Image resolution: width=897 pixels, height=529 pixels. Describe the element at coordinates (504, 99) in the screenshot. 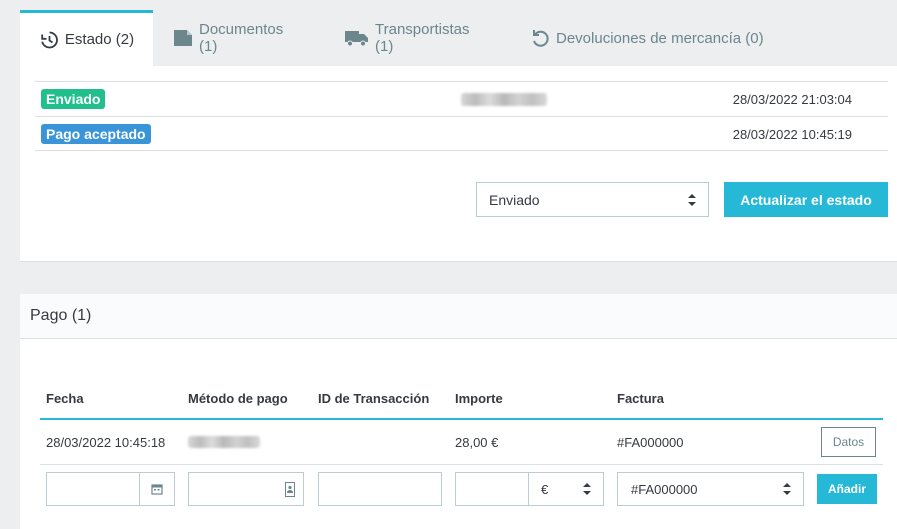

I see `blurred-employee-name` at that location.